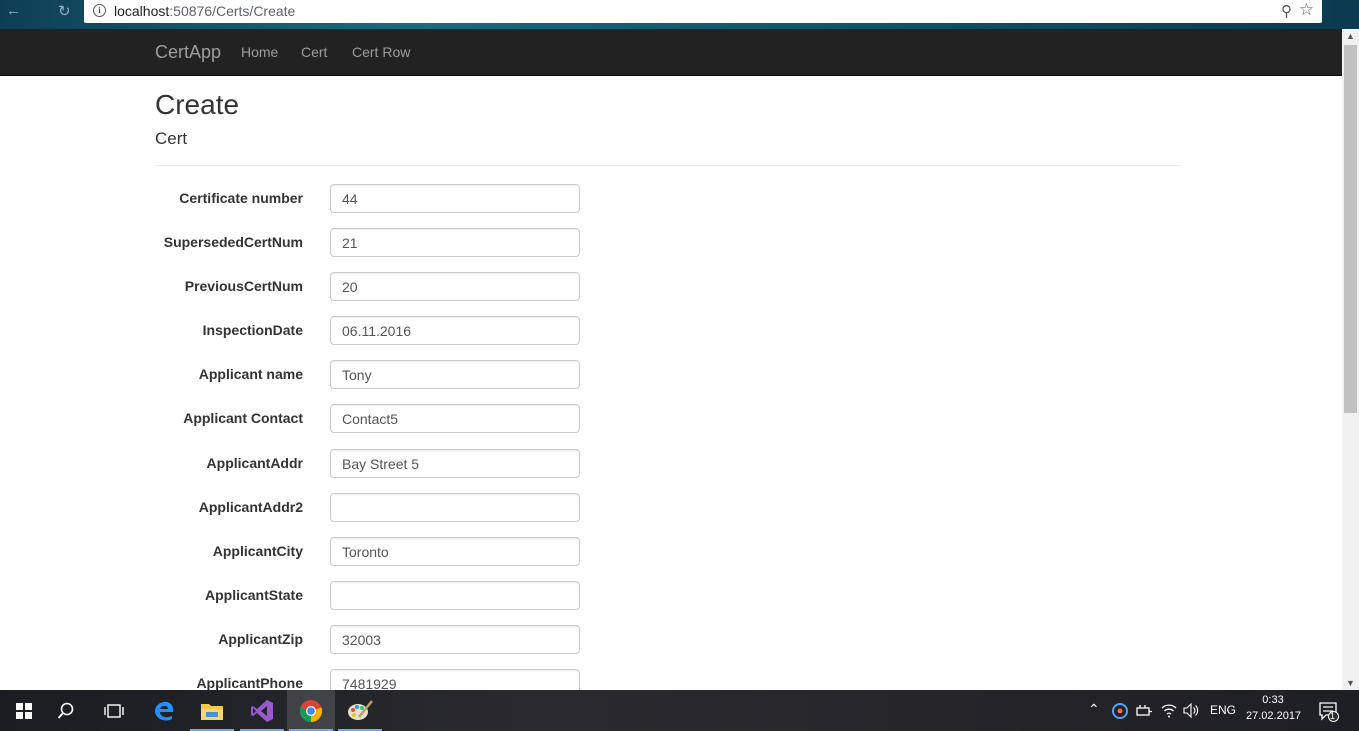 This screenshot has width=1359, height=731. What do you see at coordinates (254, 463) in the screenshot?
I see `field-label: ApplicantAddr` at bounding box center [254, 463].